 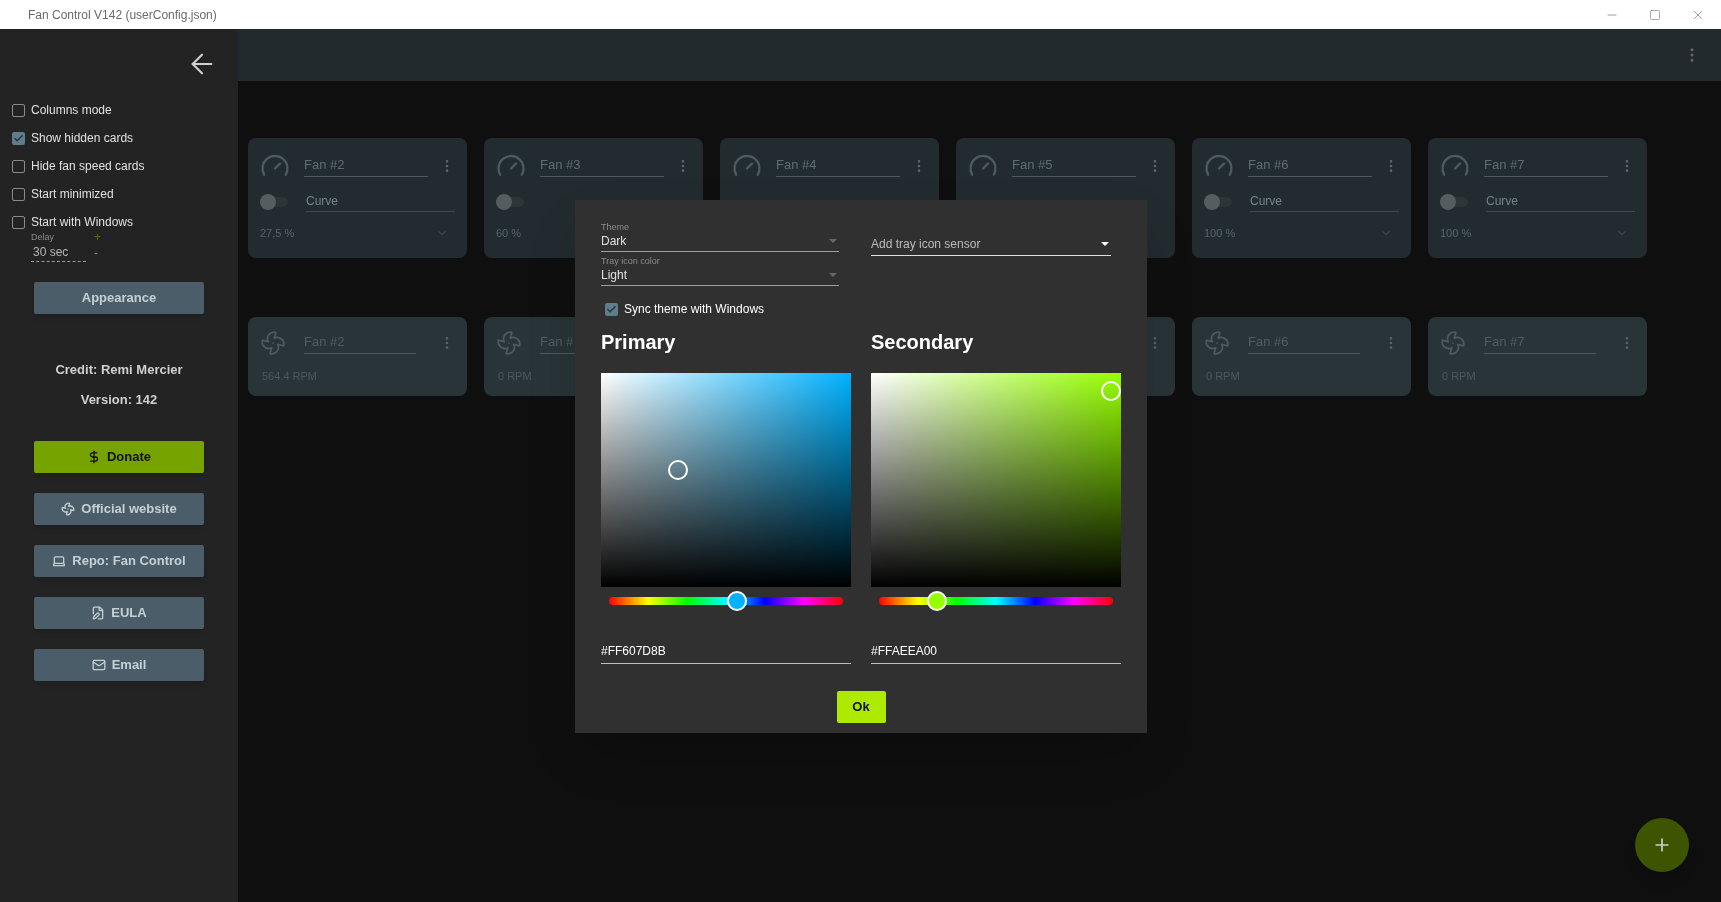 I want to click on mail-icon, so click(x=98, y=665).